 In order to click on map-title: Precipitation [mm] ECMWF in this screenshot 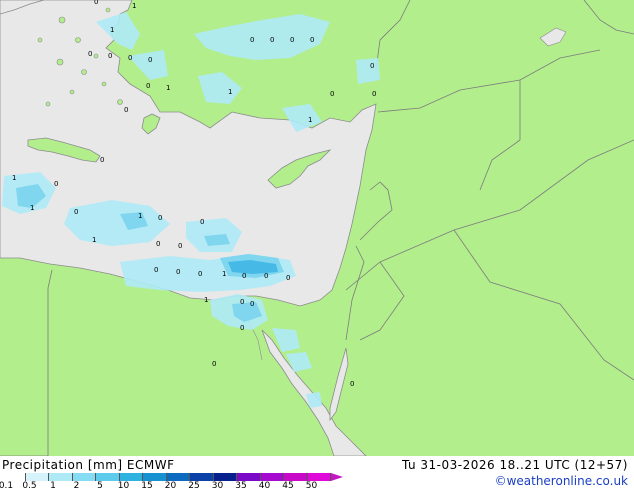, I will do `click(88, 465)`.